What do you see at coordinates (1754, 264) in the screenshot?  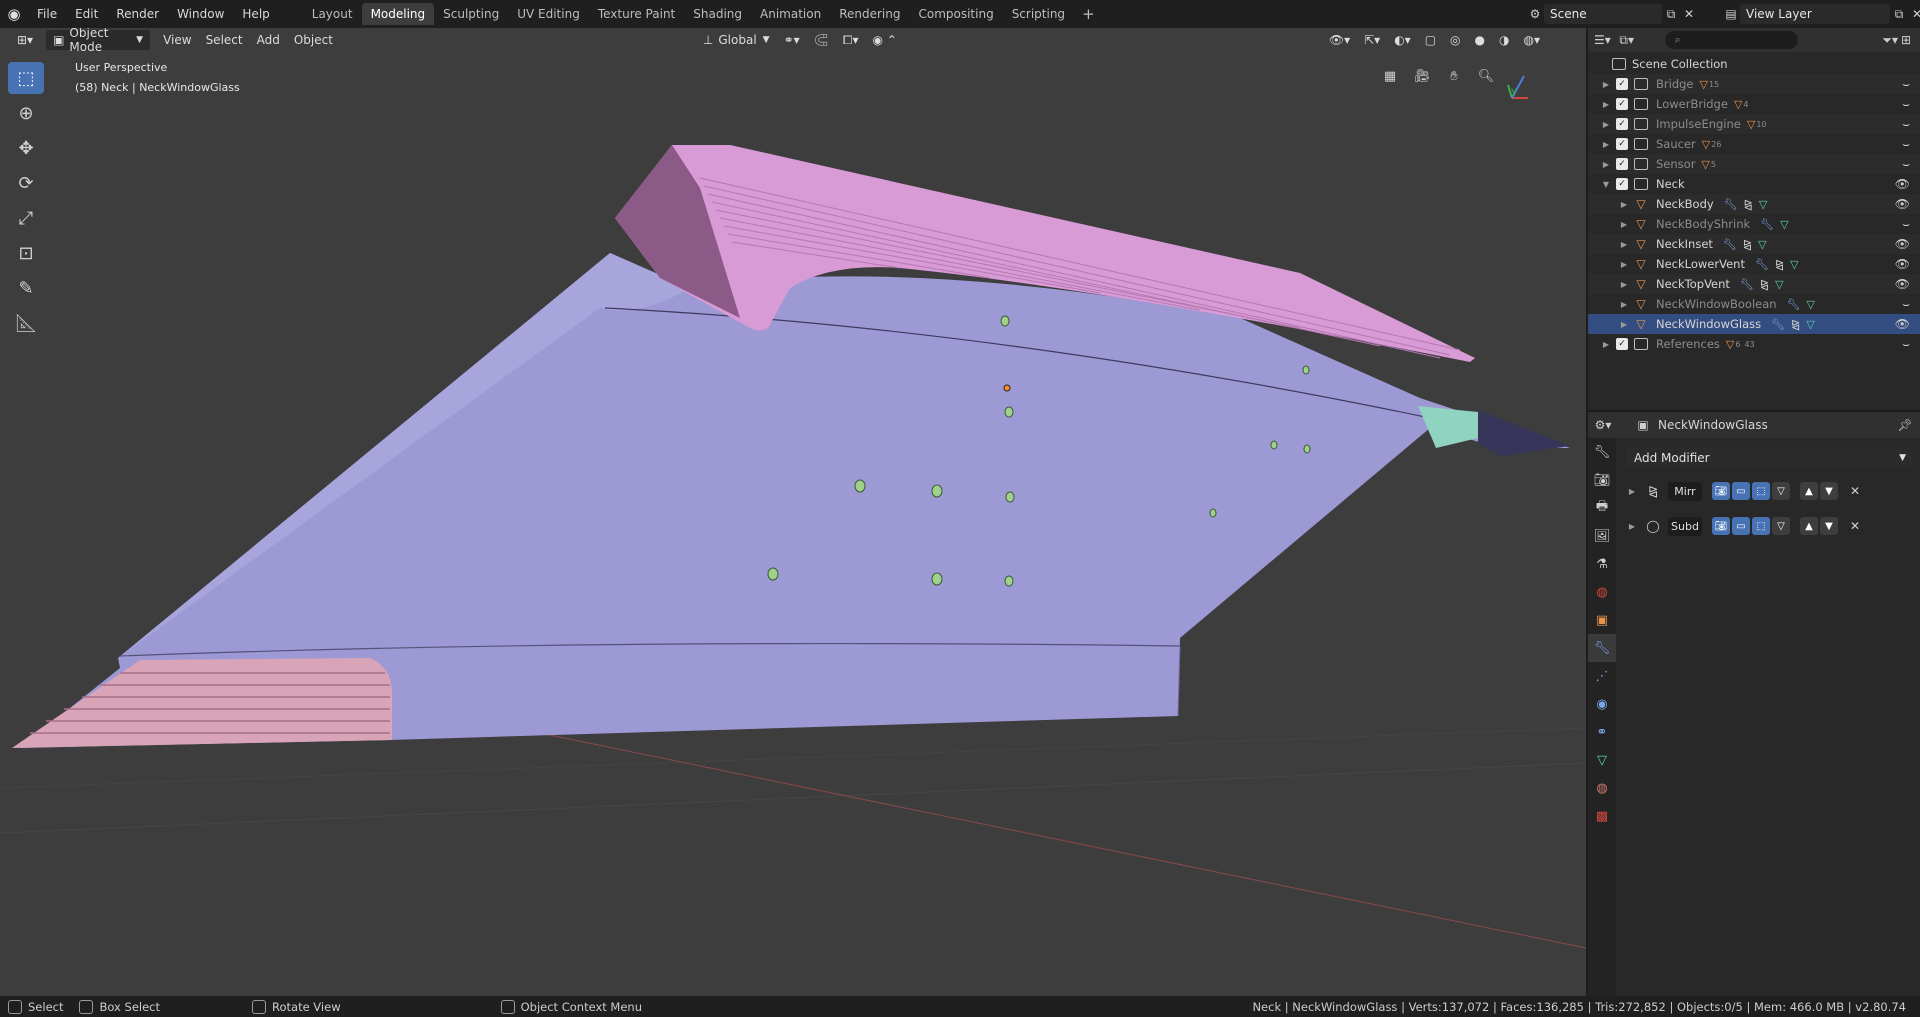 I see `outliner-row: ▶ ▽ NeckLowerVent 🔧︎ ⧎ ▽ 👁︎` at bounding box center [1754, 264].